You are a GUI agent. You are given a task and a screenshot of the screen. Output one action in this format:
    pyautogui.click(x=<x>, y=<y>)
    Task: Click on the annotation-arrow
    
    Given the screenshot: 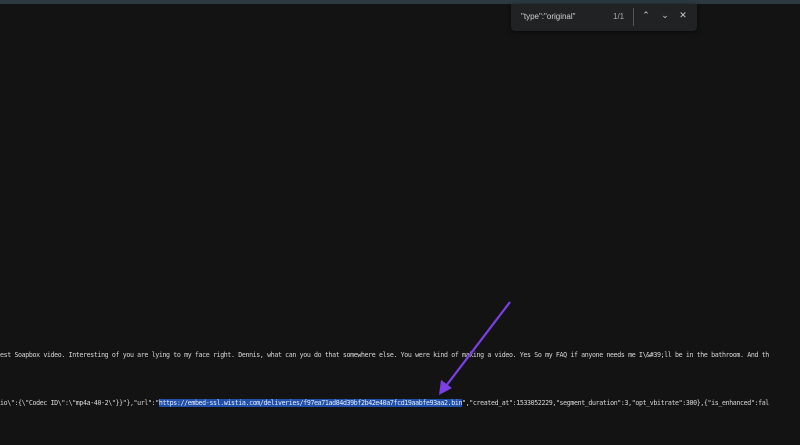 What is the action you would take?
    pyautogui.click(x=475, y=348)
    